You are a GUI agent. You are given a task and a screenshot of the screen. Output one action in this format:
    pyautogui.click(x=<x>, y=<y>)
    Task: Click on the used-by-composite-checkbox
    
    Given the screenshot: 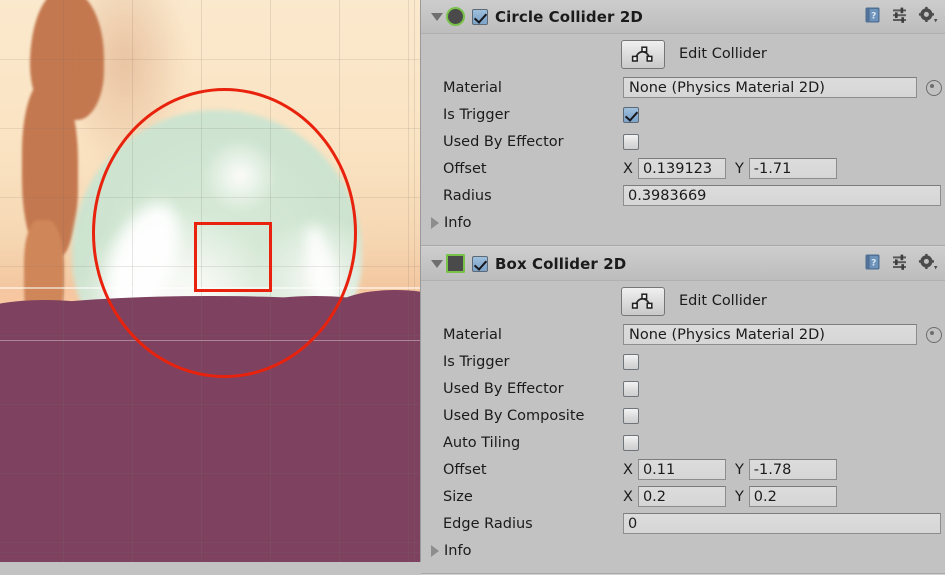 What is the action you would take?
    pyautogui.click(x=631, y=415)
    